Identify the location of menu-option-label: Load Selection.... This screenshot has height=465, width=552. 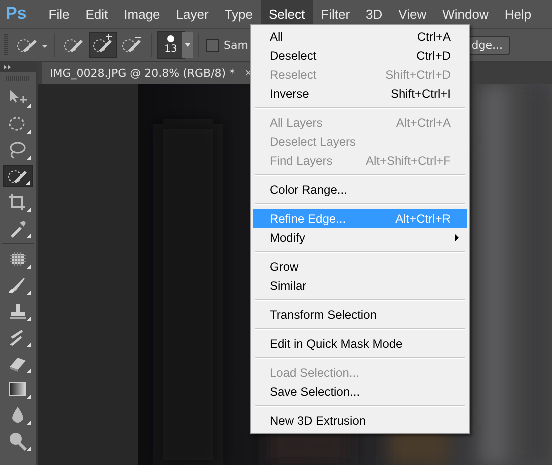
(315, 373).